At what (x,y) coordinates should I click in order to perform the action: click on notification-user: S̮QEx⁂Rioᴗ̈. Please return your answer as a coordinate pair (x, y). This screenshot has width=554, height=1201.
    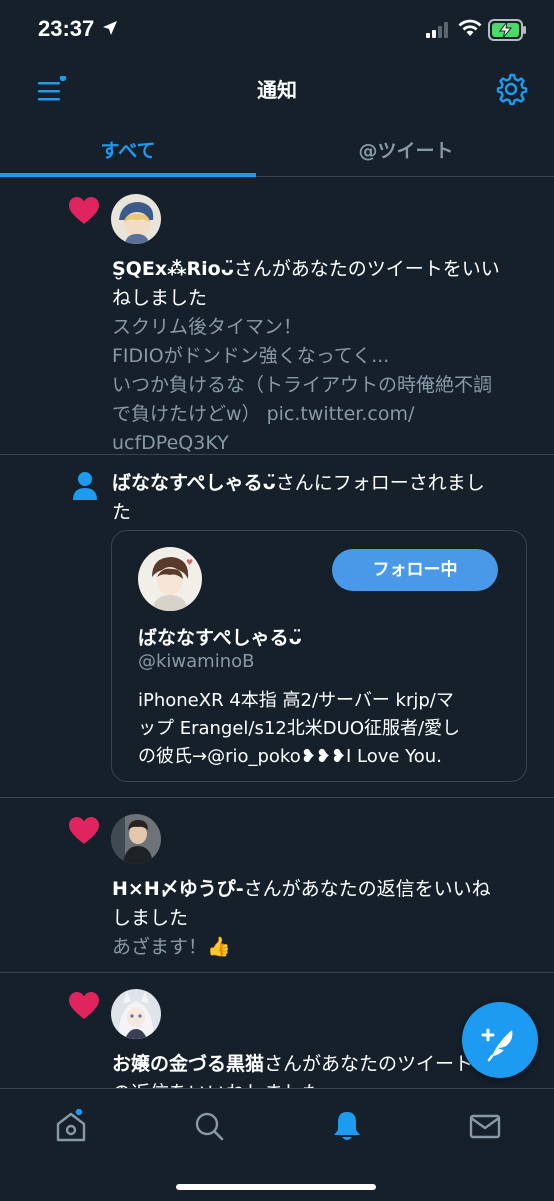
    Looking at the image, I should click on (173, 269).